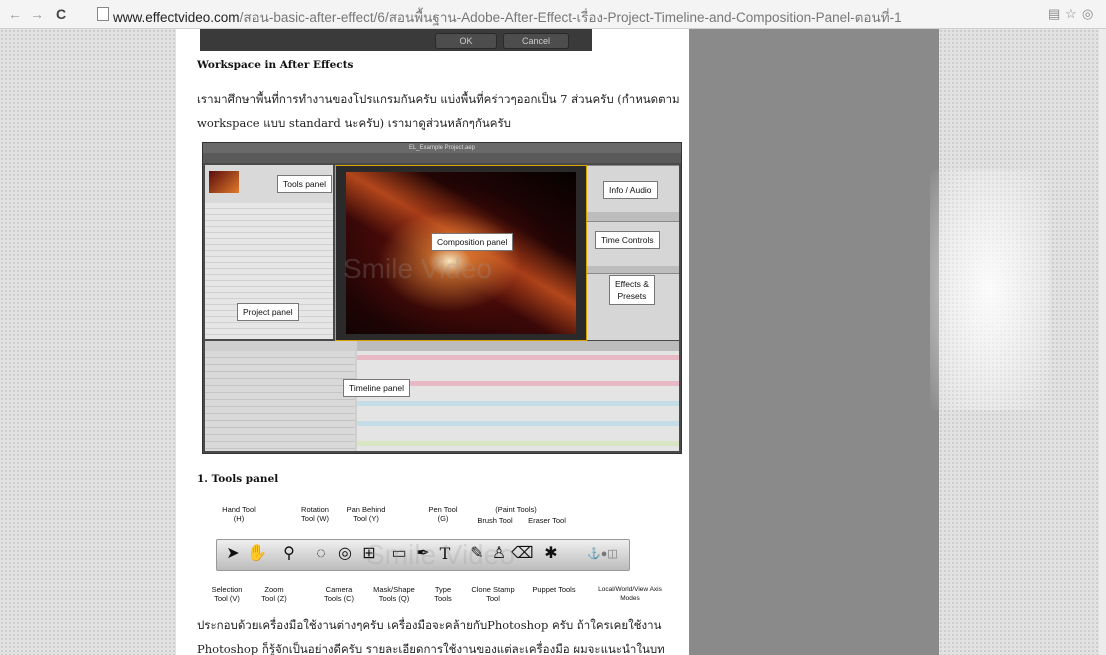  I want to click on callout-timeline-panel: Timeline panel, so click(376, 388).